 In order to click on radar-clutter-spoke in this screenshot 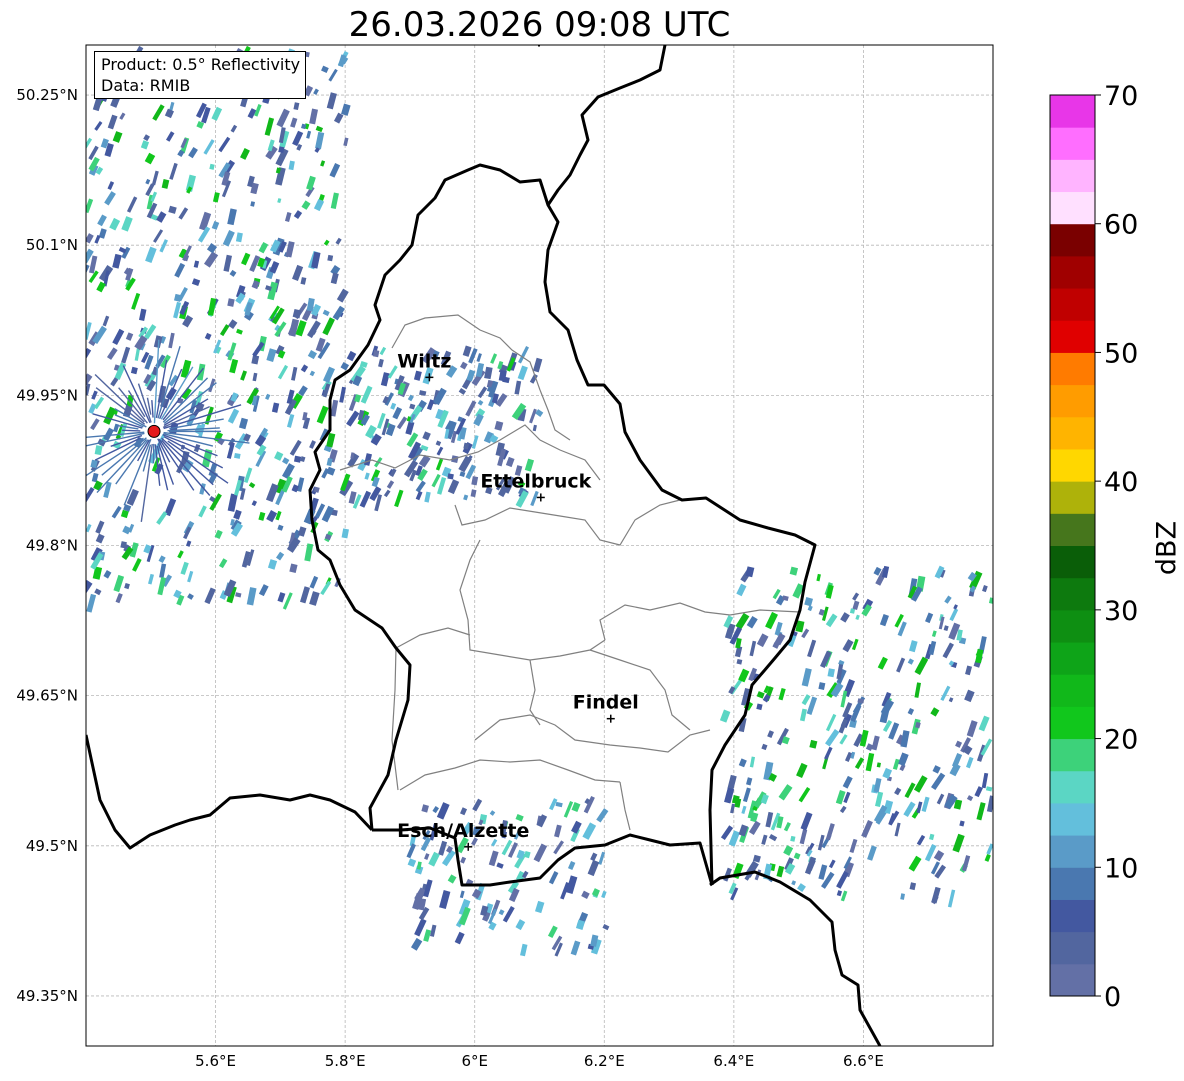, I will do `click(131, 430)`.